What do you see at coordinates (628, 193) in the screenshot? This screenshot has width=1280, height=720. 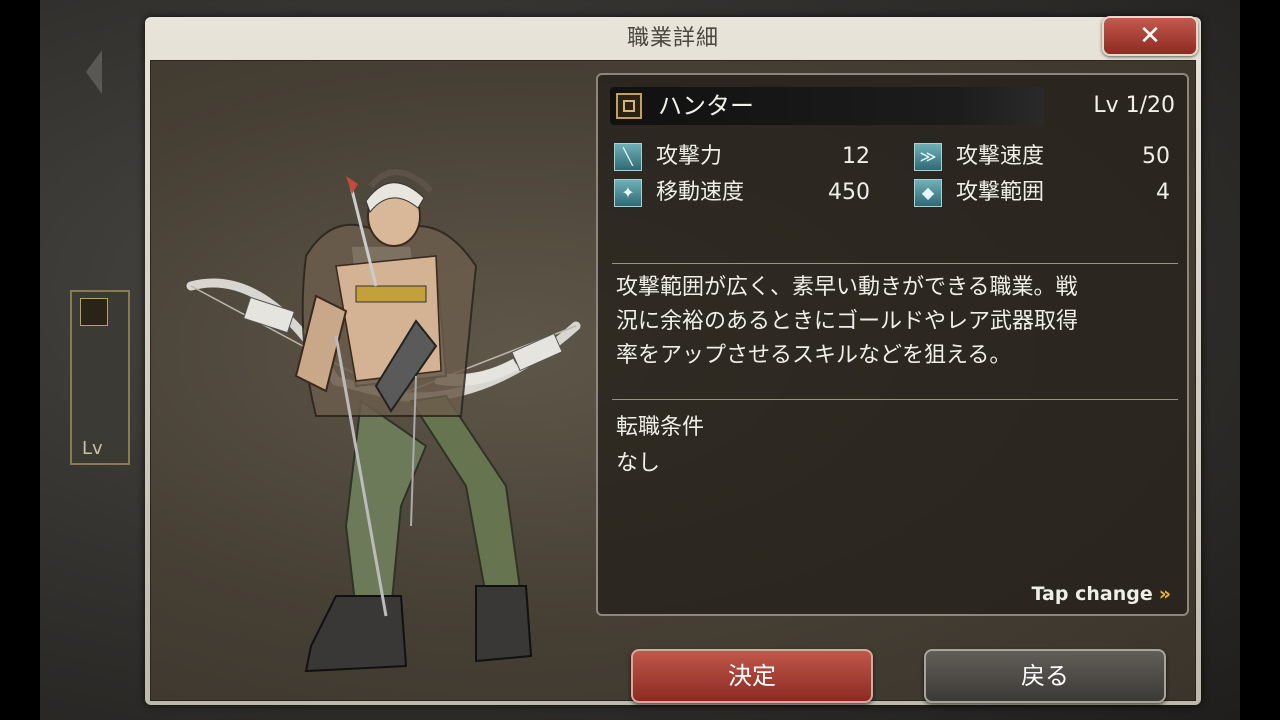 I see `wing-icon: ✦` at bounding box center [628, 193].